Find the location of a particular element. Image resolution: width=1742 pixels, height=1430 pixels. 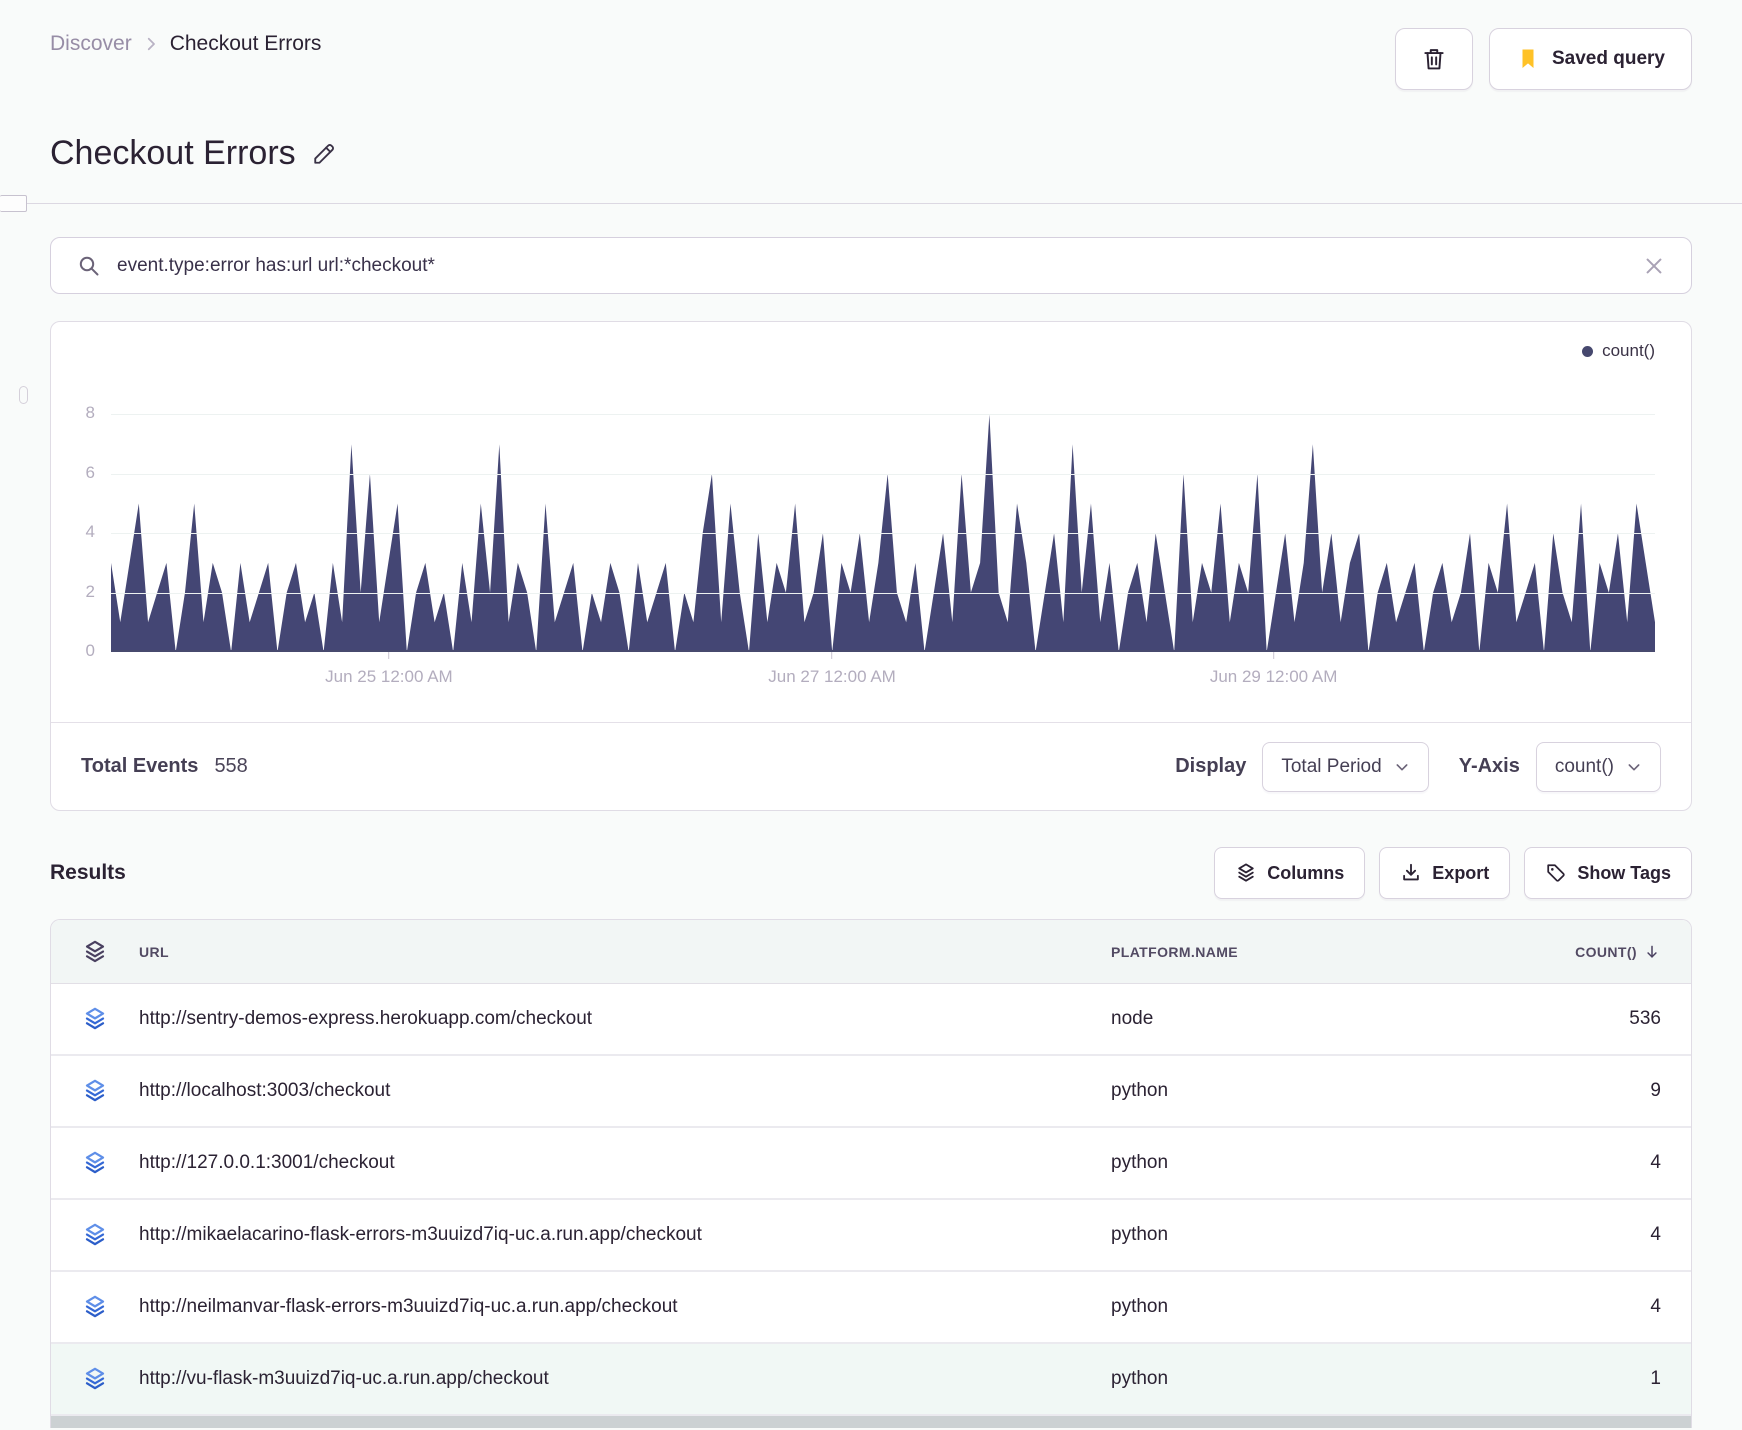

pencil-icon is located at coordinates (324, 154).